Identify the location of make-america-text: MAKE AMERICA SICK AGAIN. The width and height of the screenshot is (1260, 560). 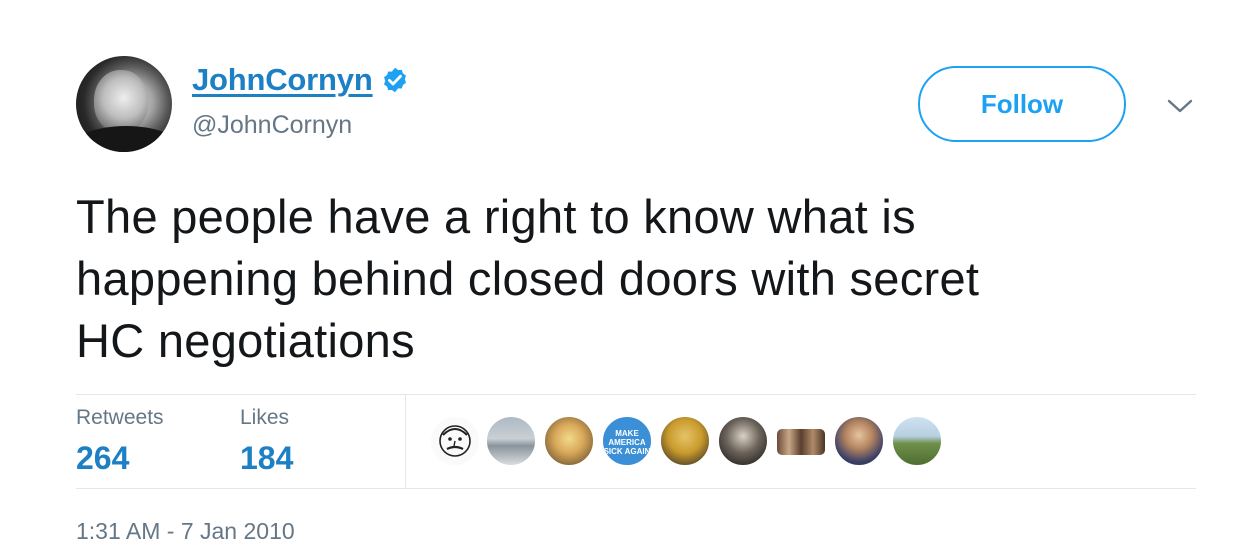
(627, 442).